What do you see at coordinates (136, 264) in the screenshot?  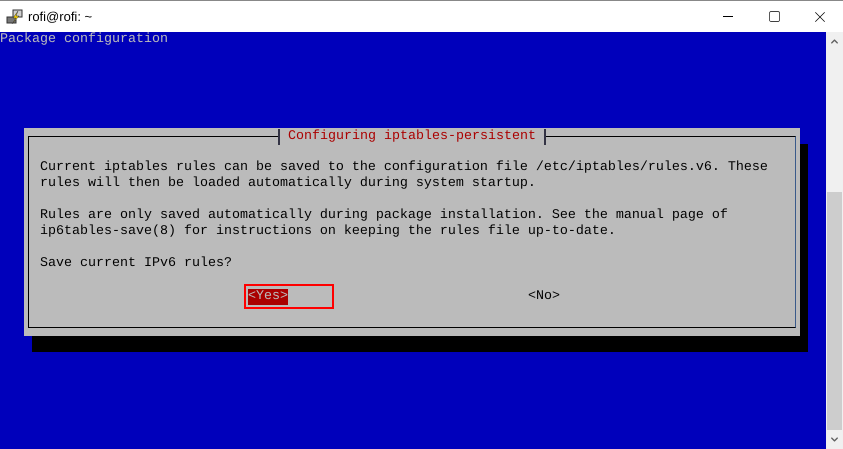 I see `question-text: Save current IPv6 rules?` at bounding box center [136, 264].